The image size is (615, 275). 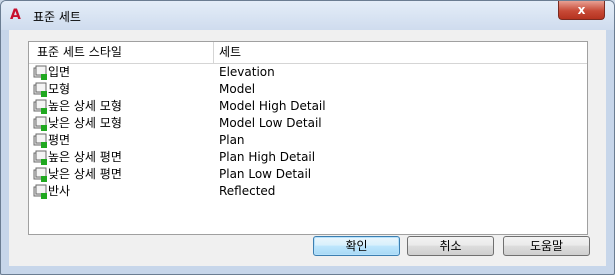 I want to click on title-bar: A 표준 세트 x, so click(x=307, y=15).